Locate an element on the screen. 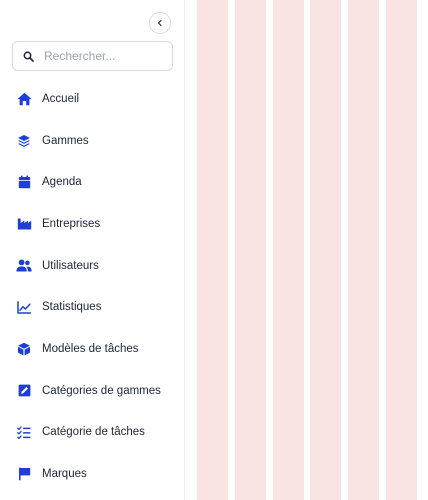 The width and height of the screenshot is (428, 500). sidebar-item-categorie-de-taches: Catégorie de tâches is located at coordinates (92, 433).